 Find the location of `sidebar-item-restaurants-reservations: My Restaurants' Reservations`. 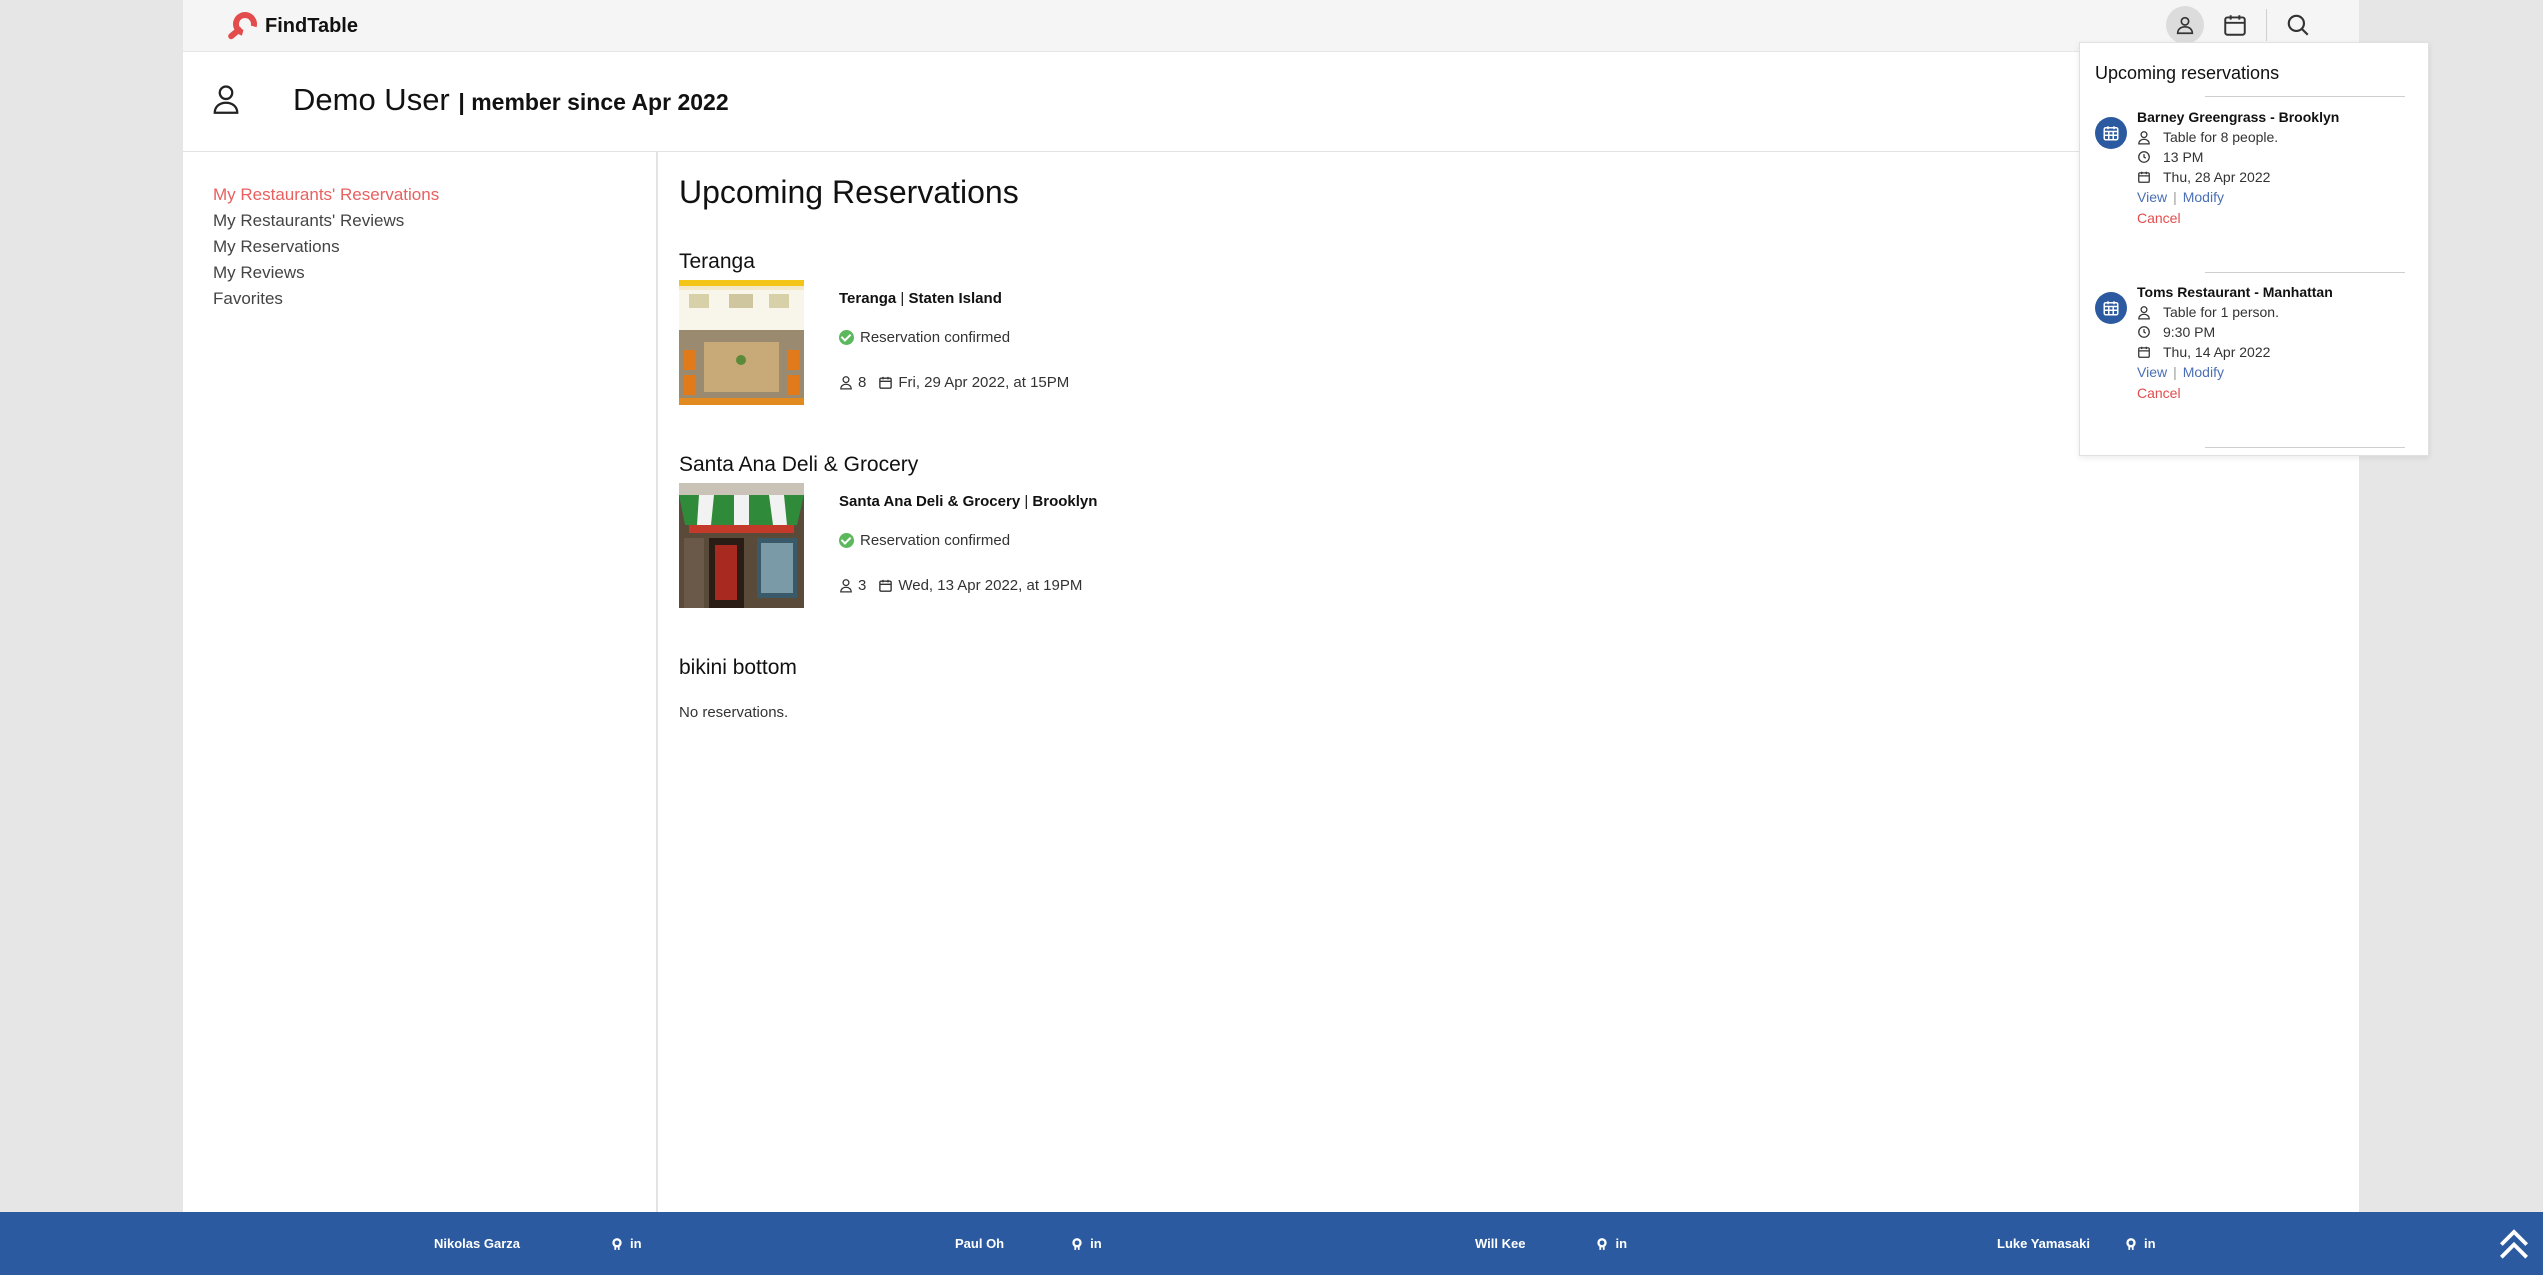

sidebar-item-restaurants-reservations: My Restaurants' Reservations is located at coordinates (434, 195).